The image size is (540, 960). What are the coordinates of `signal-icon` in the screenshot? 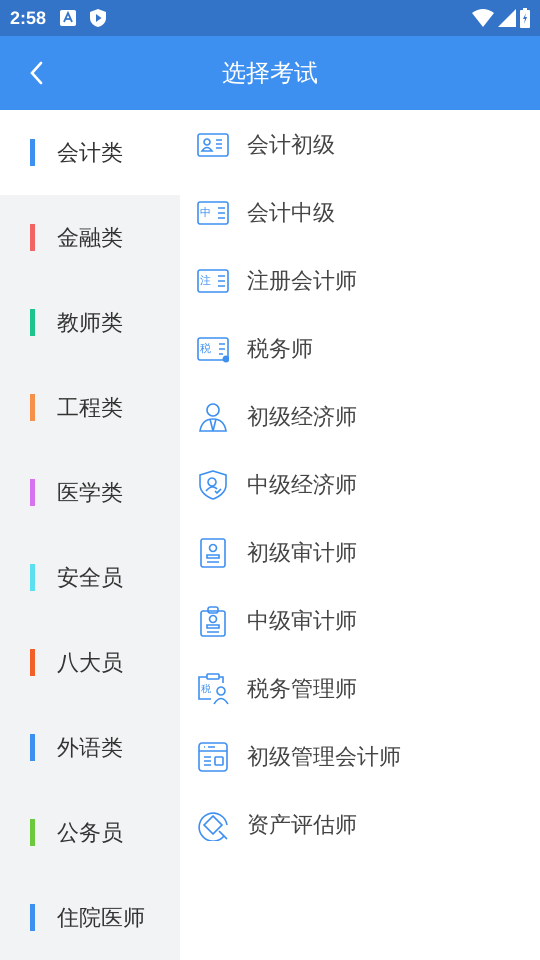 It's located at (507, 18).